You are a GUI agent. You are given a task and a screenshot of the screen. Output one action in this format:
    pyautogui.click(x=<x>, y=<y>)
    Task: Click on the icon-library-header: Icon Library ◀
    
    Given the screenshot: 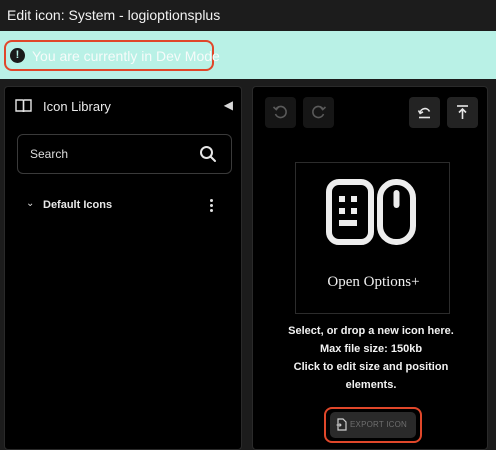 What is the action you would take?
    pyautogui.click(x=125, y=107)
    